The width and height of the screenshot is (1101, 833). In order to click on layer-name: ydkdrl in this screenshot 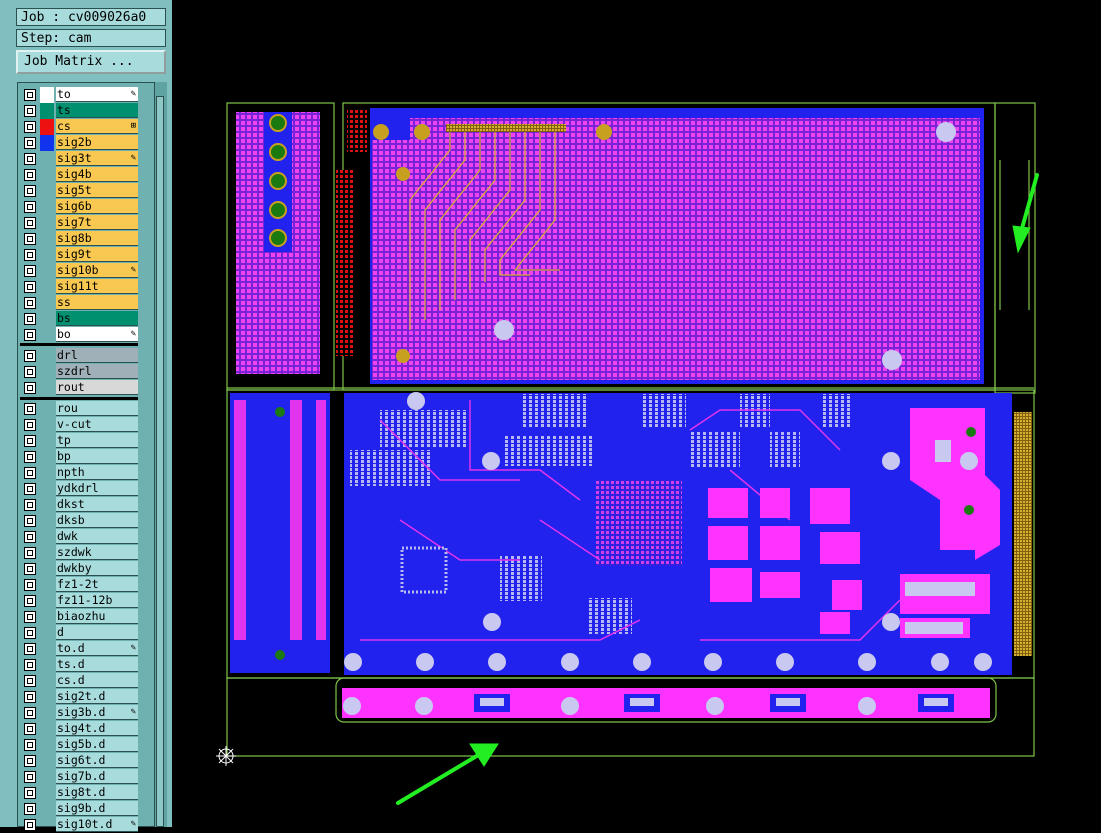, I will do `click(97, 488)`.